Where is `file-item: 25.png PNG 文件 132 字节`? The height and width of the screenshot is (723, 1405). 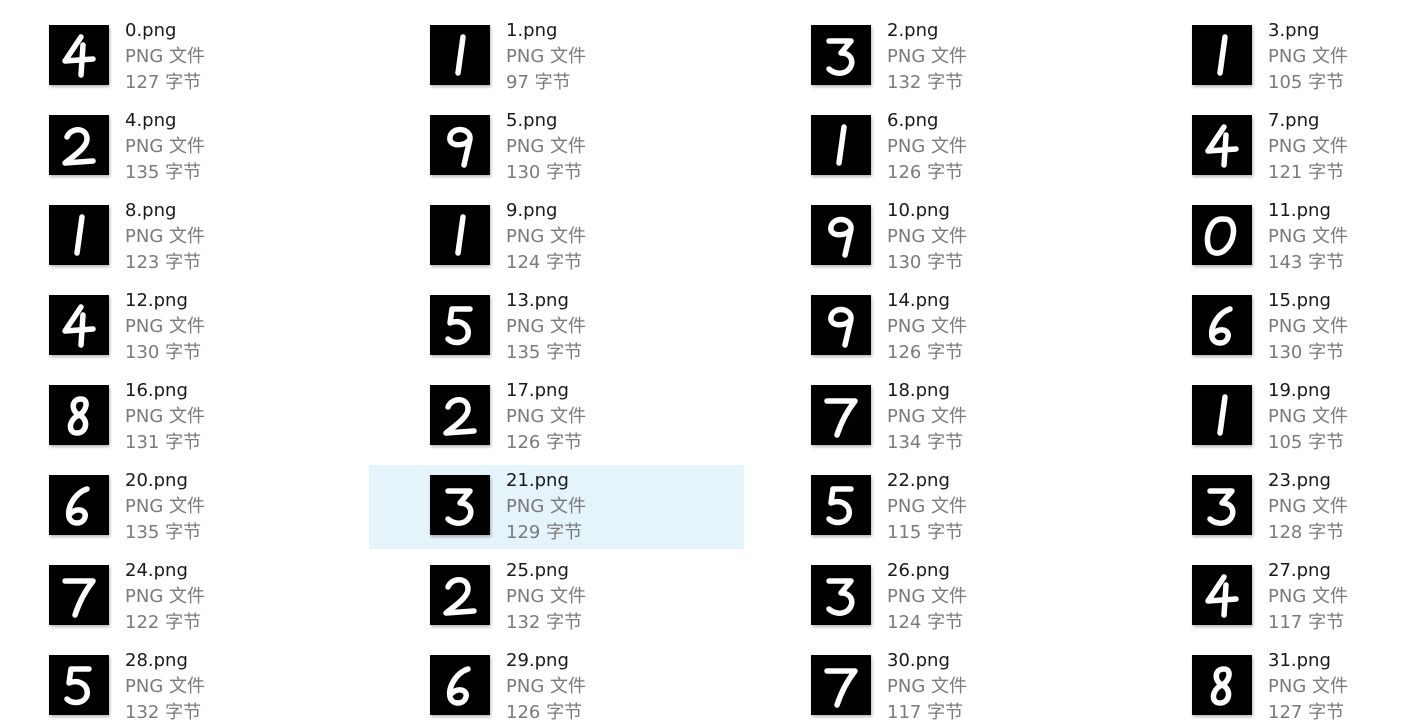
file-item: 25.png PNG 文件 132 字节 is located at coordinates (556, 597).